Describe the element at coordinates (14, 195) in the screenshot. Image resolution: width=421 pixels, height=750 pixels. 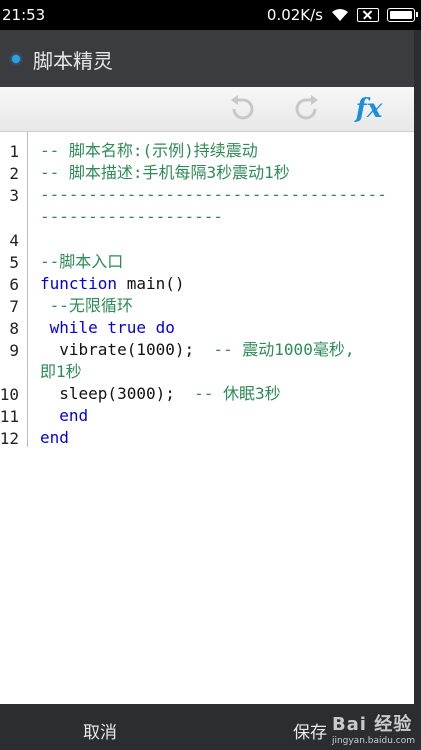
I see `line-number: 3` at that location.